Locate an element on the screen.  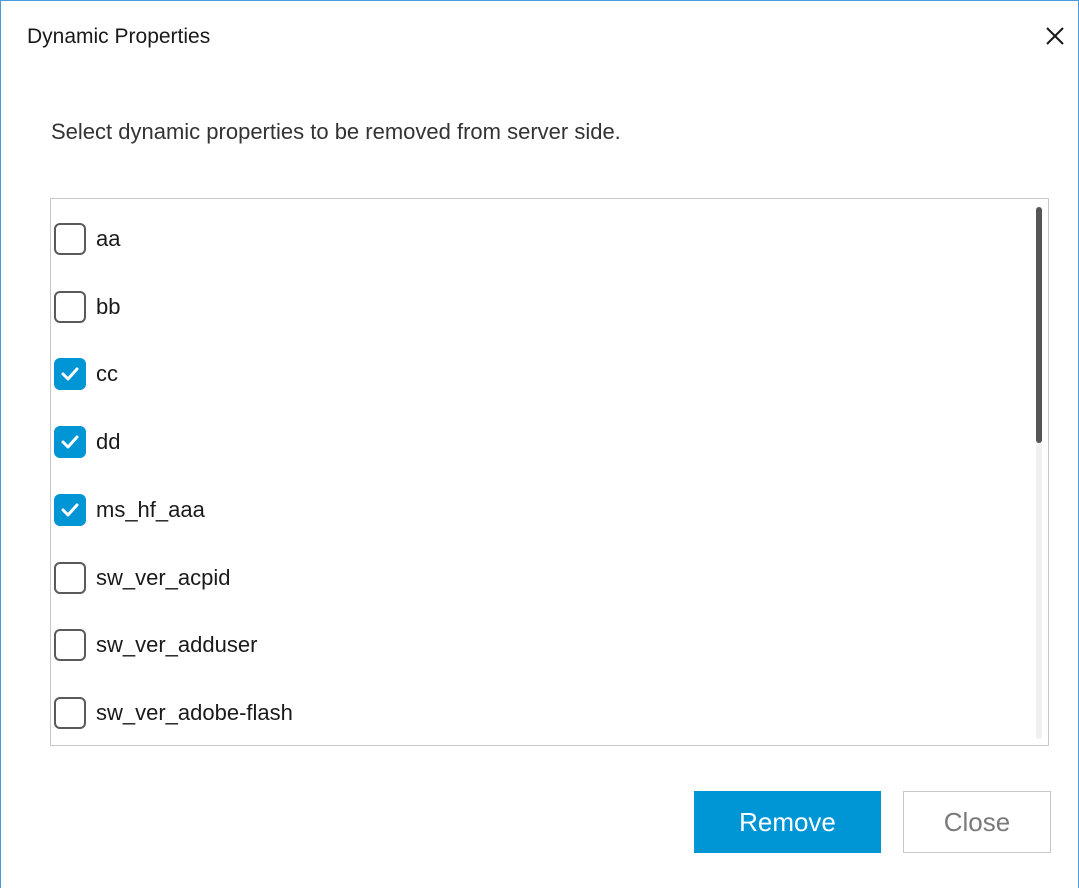
list-item: cc is located at coordinates (86, 374).